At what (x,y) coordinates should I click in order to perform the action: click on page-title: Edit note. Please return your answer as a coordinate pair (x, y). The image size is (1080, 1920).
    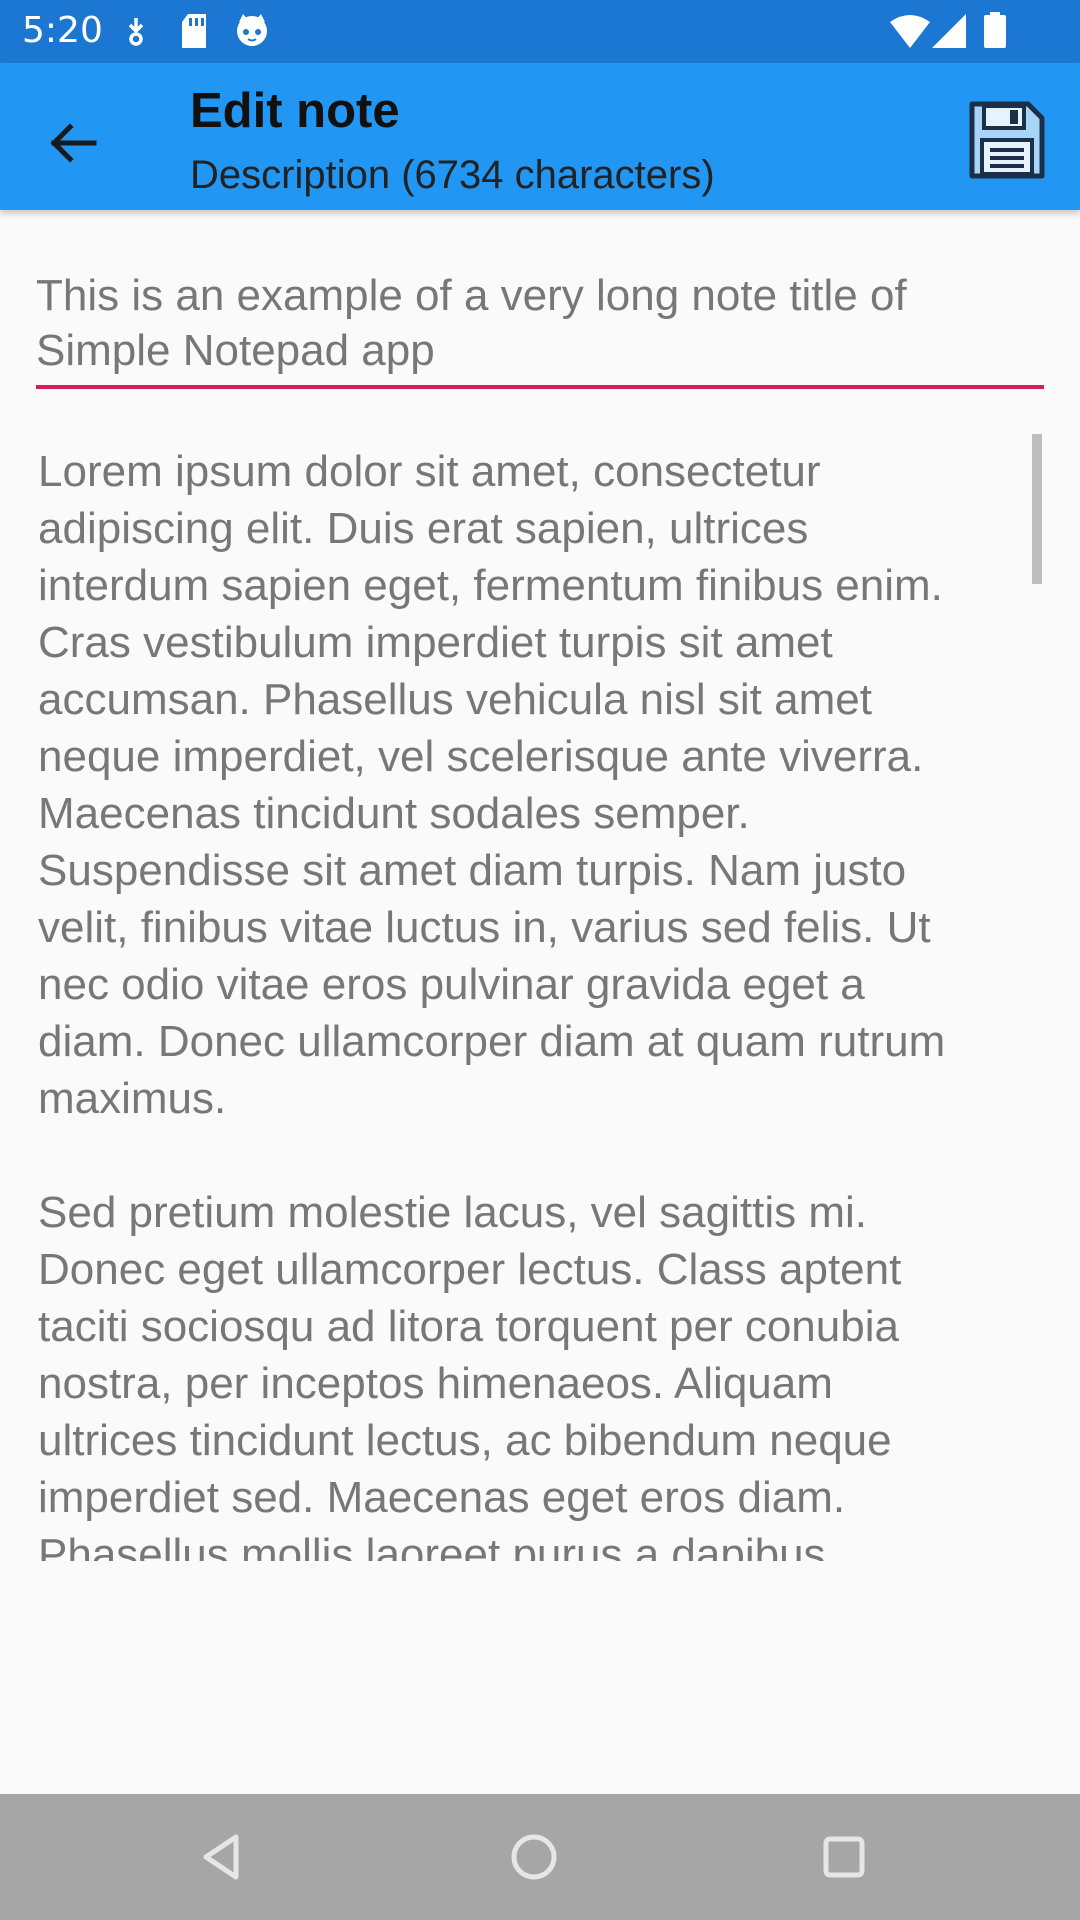
    Looking at the image, I should click on (295, 111).